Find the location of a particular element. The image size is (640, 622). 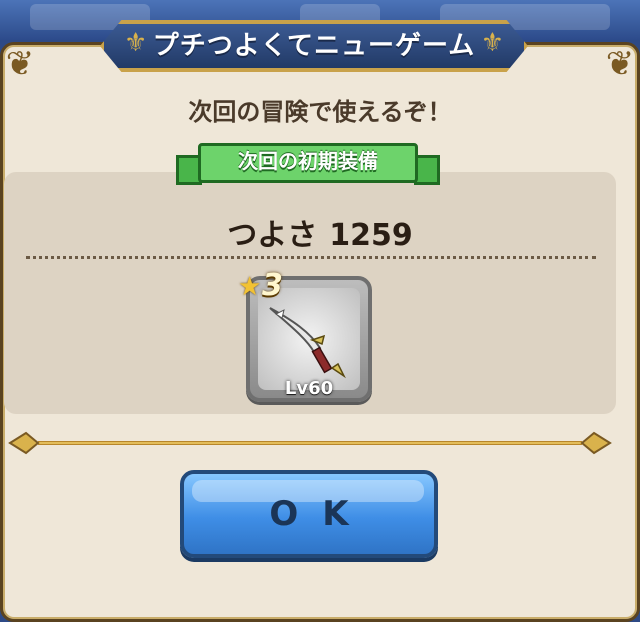

rarity-badge: ★ 3 is located at coordinates (268, 285).